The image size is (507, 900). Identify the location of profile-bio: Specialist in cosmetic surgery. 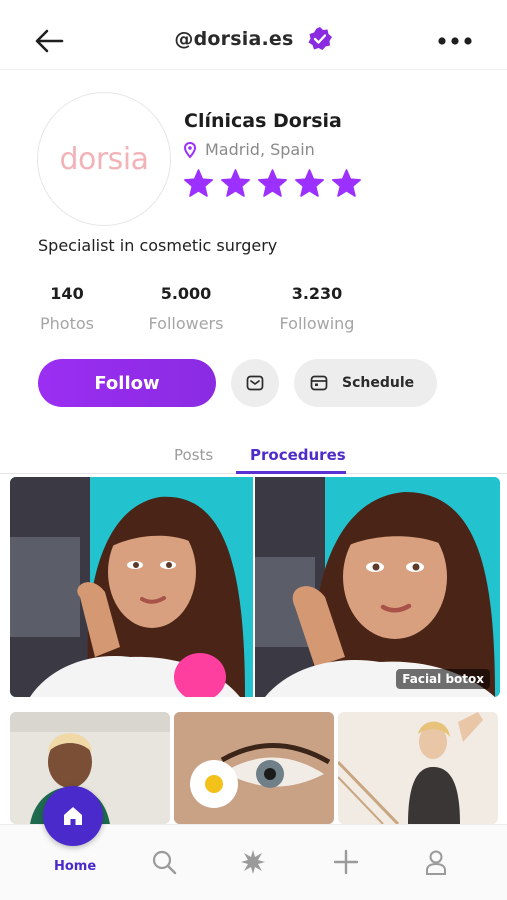
(158, 245).